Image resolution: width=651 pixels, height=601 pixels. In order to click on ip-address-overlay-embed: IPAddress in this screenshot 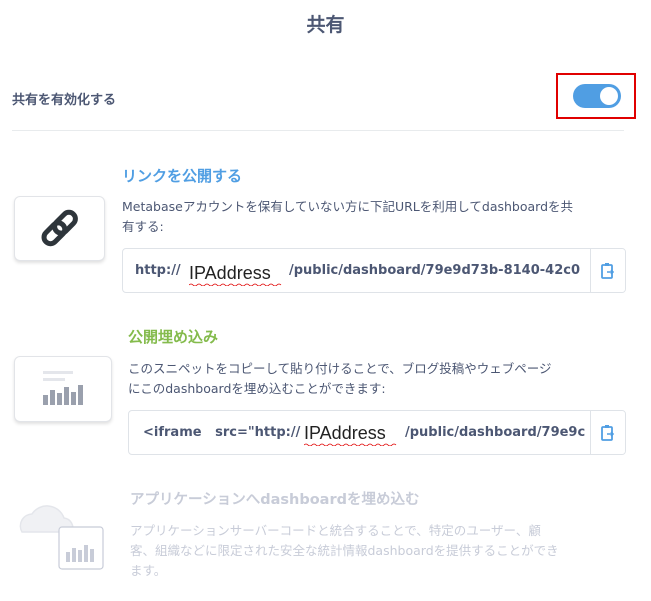, I will do `click(351, 433)`.